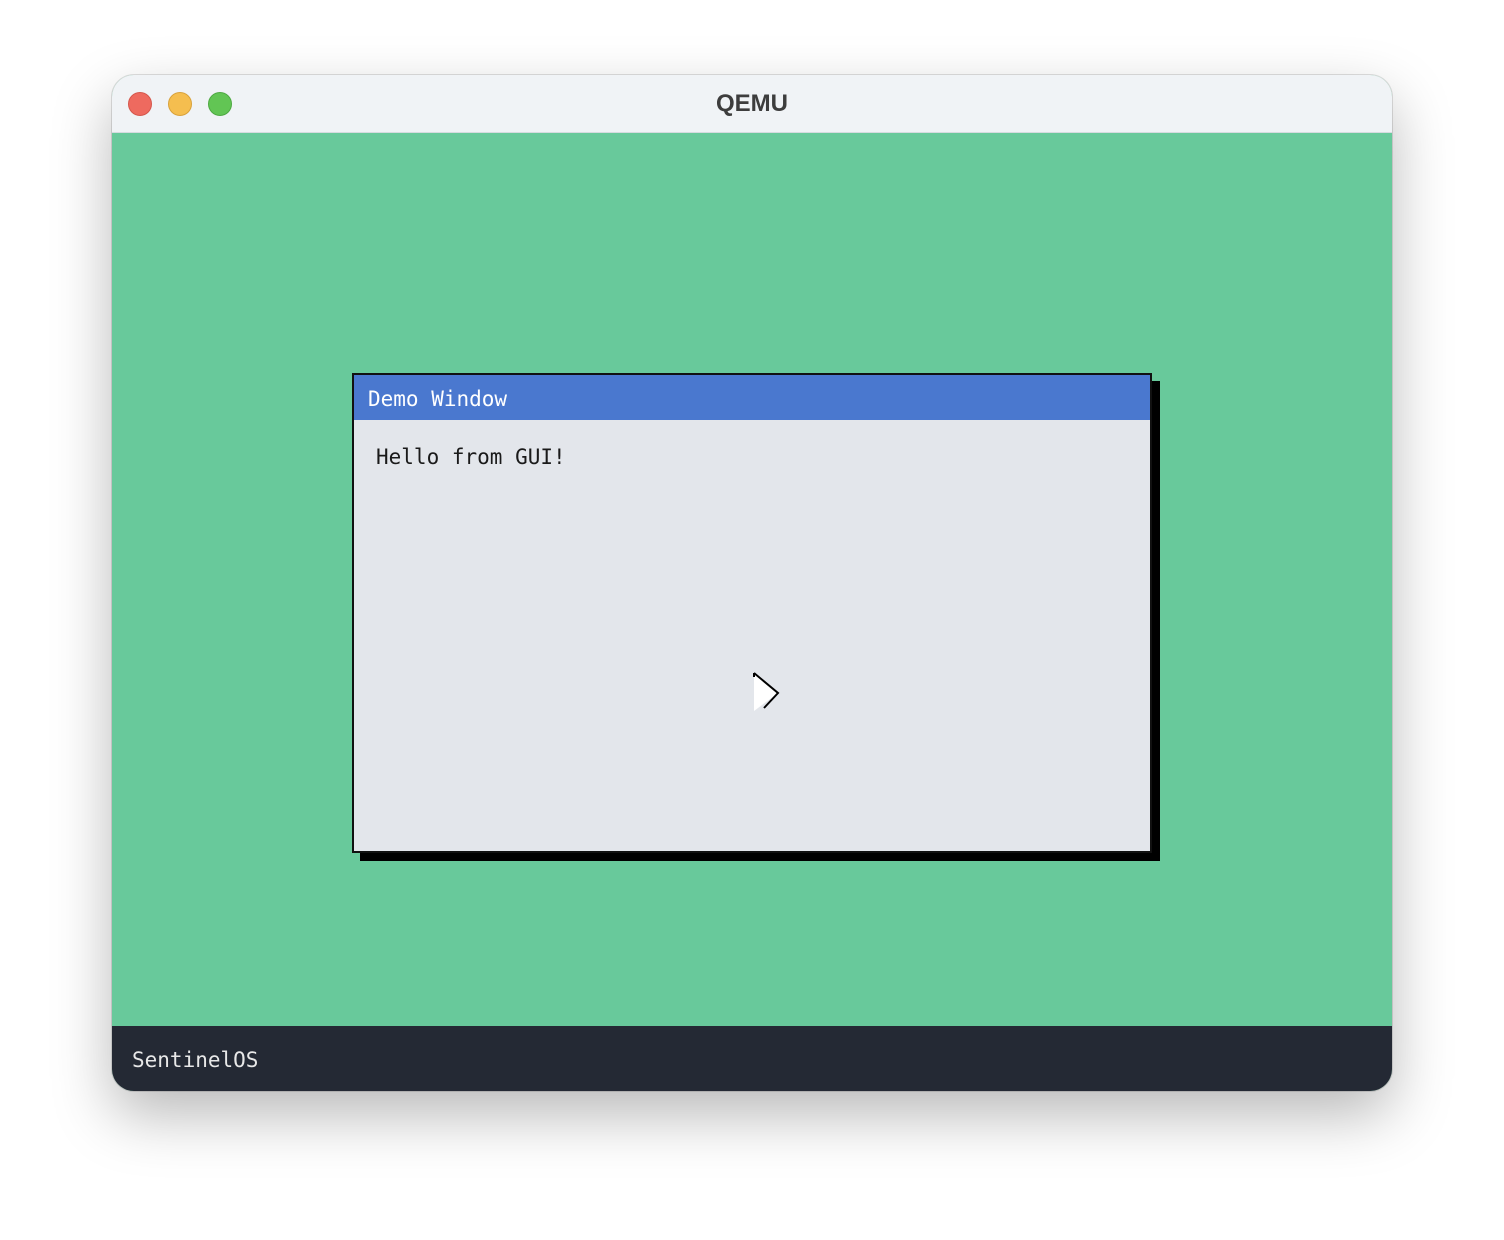 Image resolution: width=1504 pixels, height=1240 pixels. Describe the element at coordinates (195, 1060) in the screenshot. I see `taskbar-os-label: SentinelOS` at that location.